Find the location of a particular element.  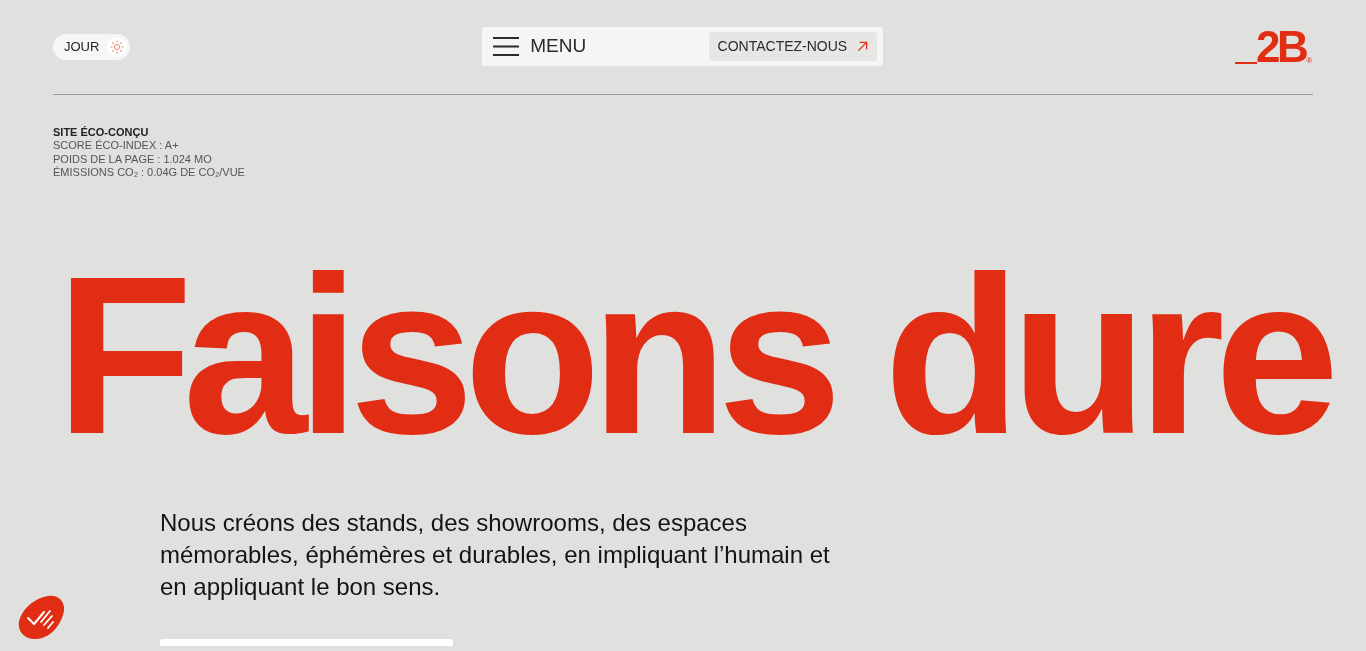

sun-icon is located at coordinates (117, 46).